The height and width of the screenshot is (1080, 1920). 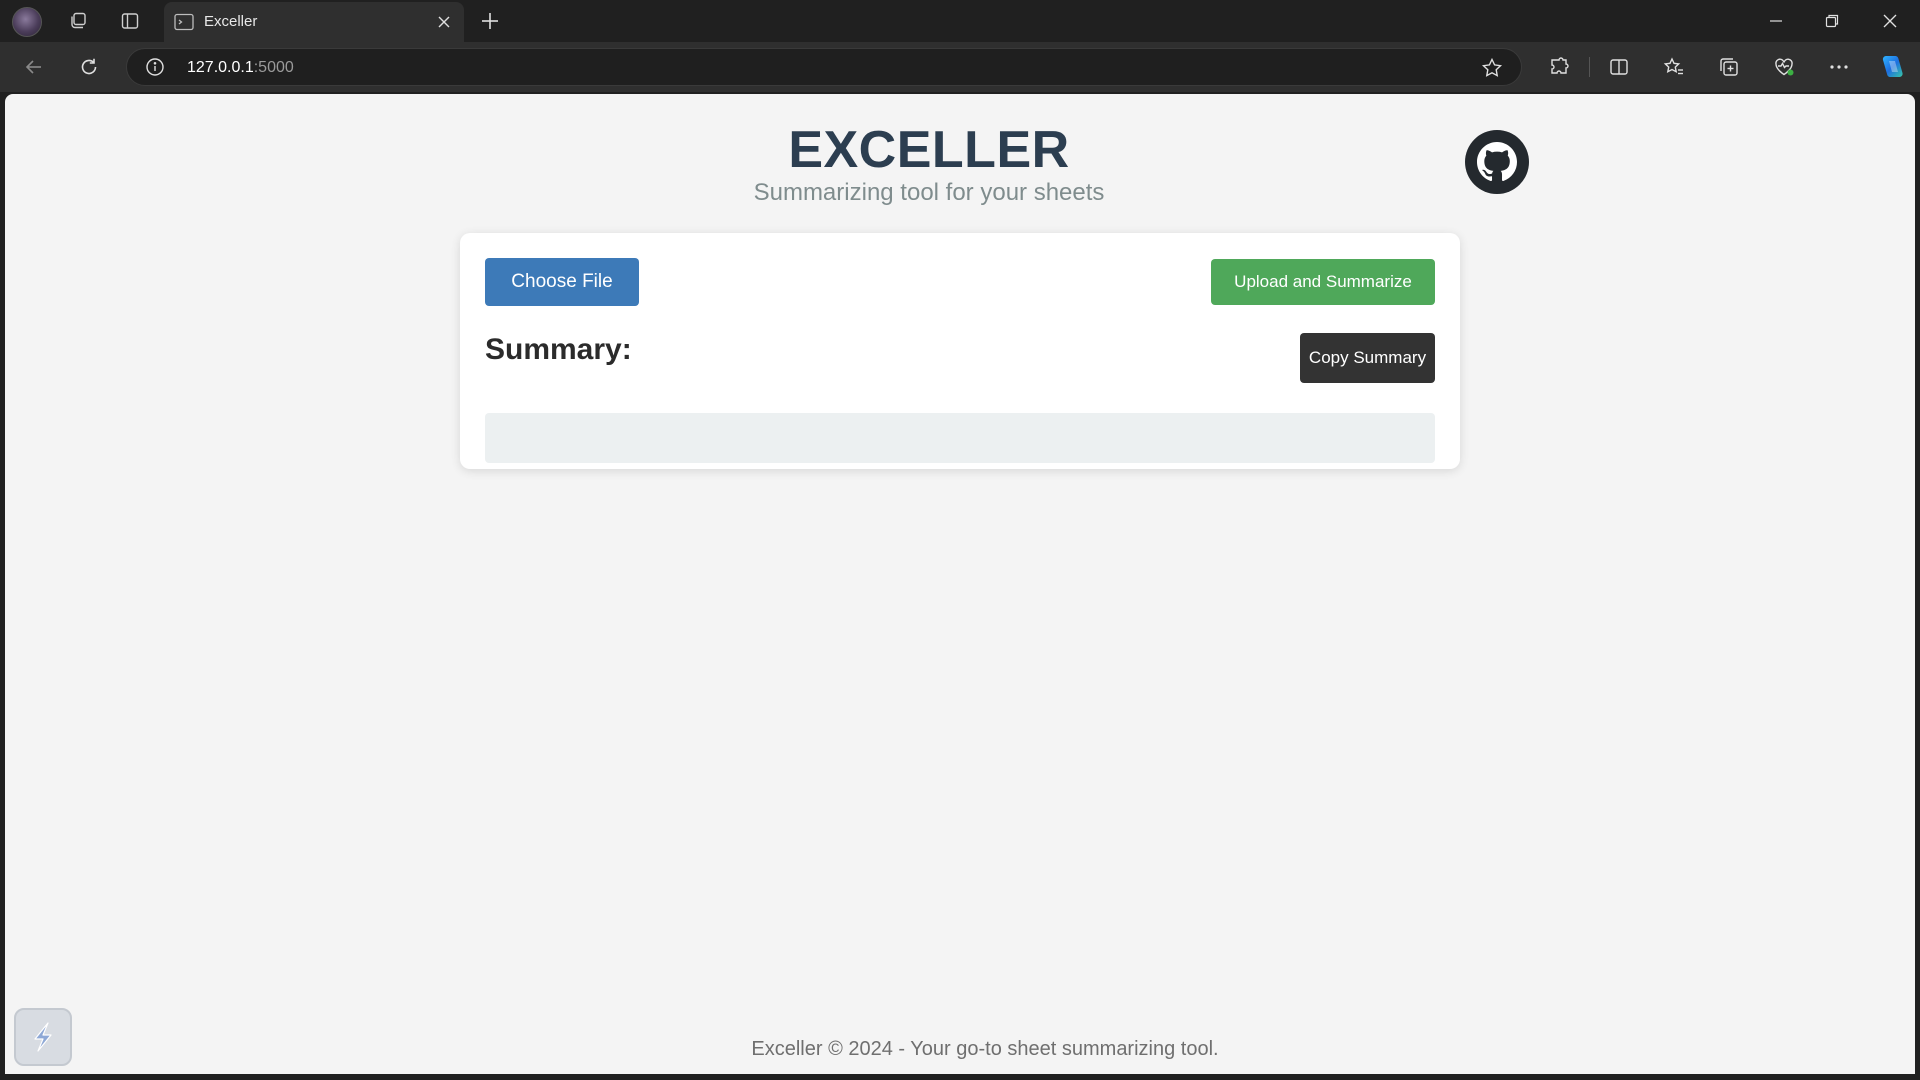 What do you see at coordinates (960, 1077) in the screenshot?
I see `window-bottom-edge` at bounding box center [960, 1077].